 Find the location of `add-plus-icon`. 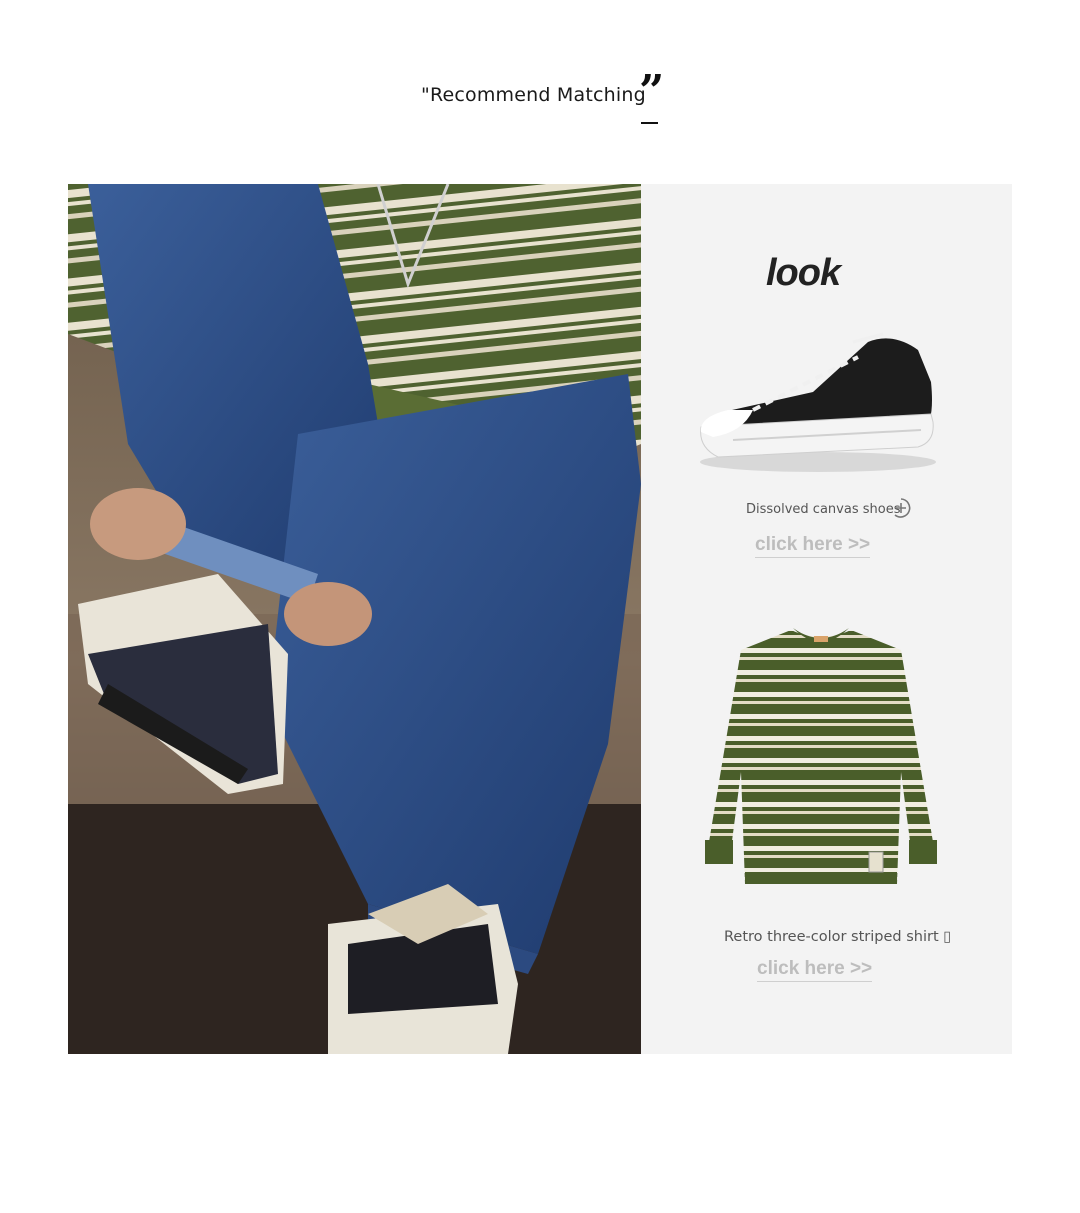

add-plus-icon is located at coordinates (901, 508).